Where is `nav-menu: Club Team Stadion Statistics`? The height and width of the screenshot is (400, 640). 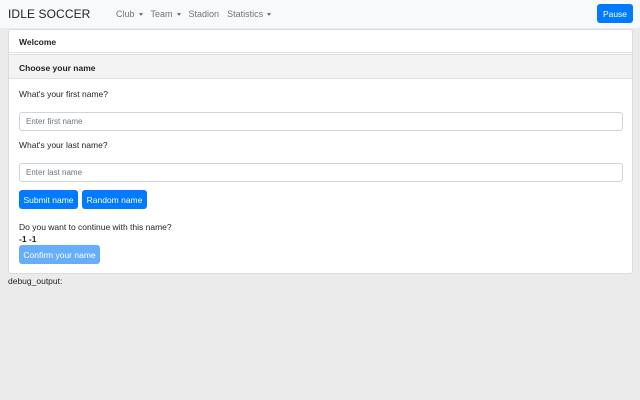
nav-menu: Club Team Stadion Statistics is located at coordinates (197, 14).